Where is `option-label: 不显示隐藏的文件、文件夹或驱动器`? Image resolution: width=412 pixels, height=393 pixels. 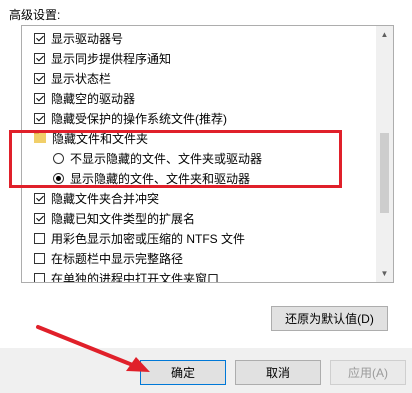
option-label: 不显示隐藏的文件、文件夹或驱动器 is located at coordinates (166, 158).